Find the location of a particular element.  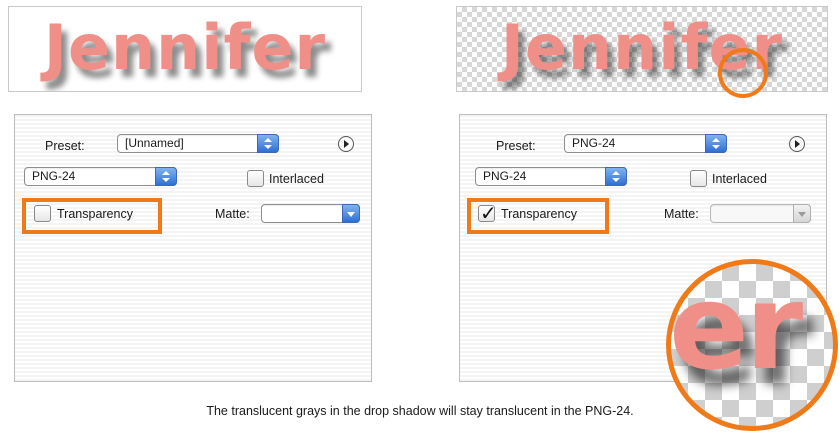

preset-select: PNG-24 is located at coordinates (645, 143).